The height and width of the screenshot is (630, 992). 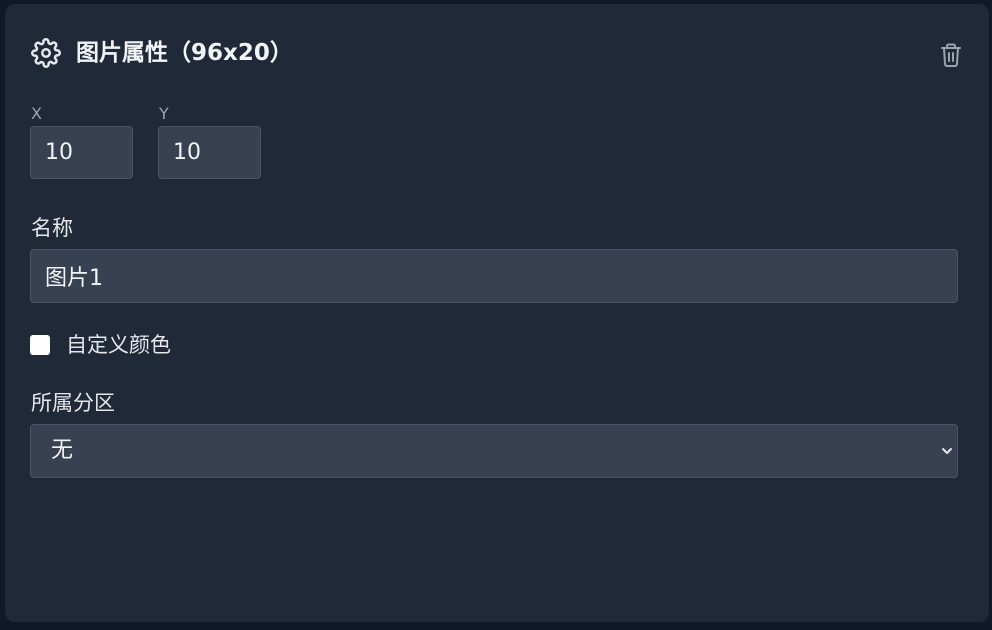 What do you see at coordinates (494, 276) in the screenshot?
I see `name-input` at bounding box center [494, 276].